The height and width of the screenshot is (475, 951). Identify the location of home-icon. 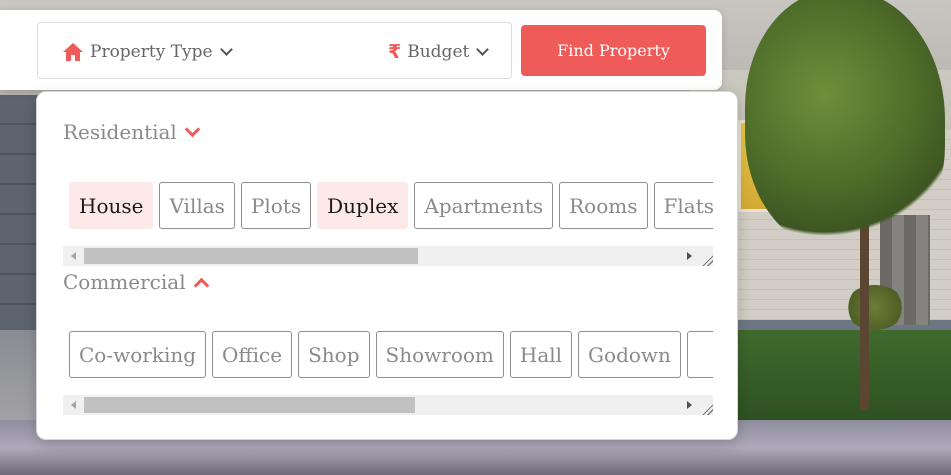
(73, 52).